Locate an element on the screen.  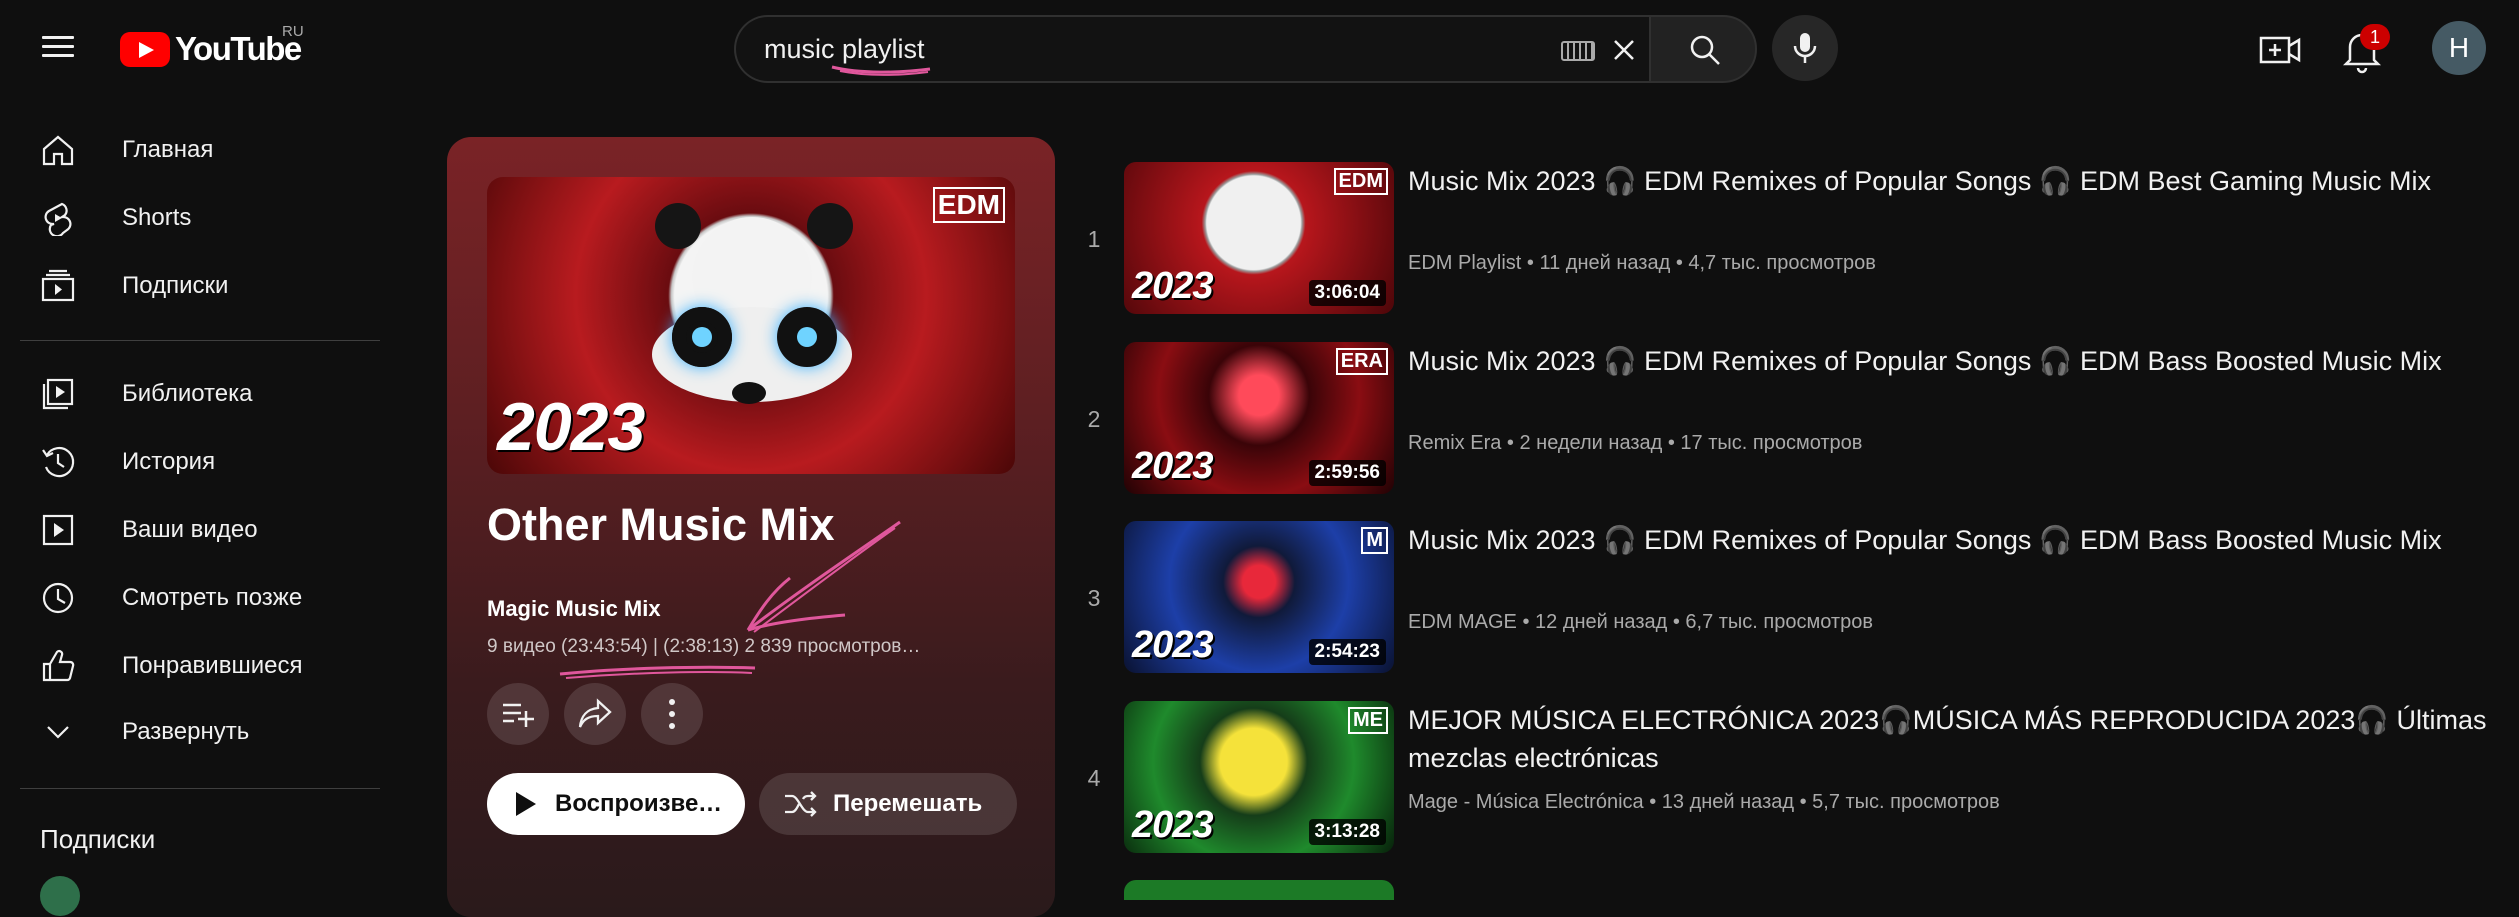
voice-search-button is located at coordinates (1805, 48).